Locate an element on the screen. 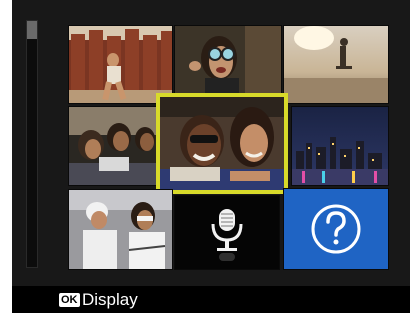 Image resolution: width=410 pixels, height=313 pixels. bottom-hint-bar: OK Display is located at coordinates (211, 299).